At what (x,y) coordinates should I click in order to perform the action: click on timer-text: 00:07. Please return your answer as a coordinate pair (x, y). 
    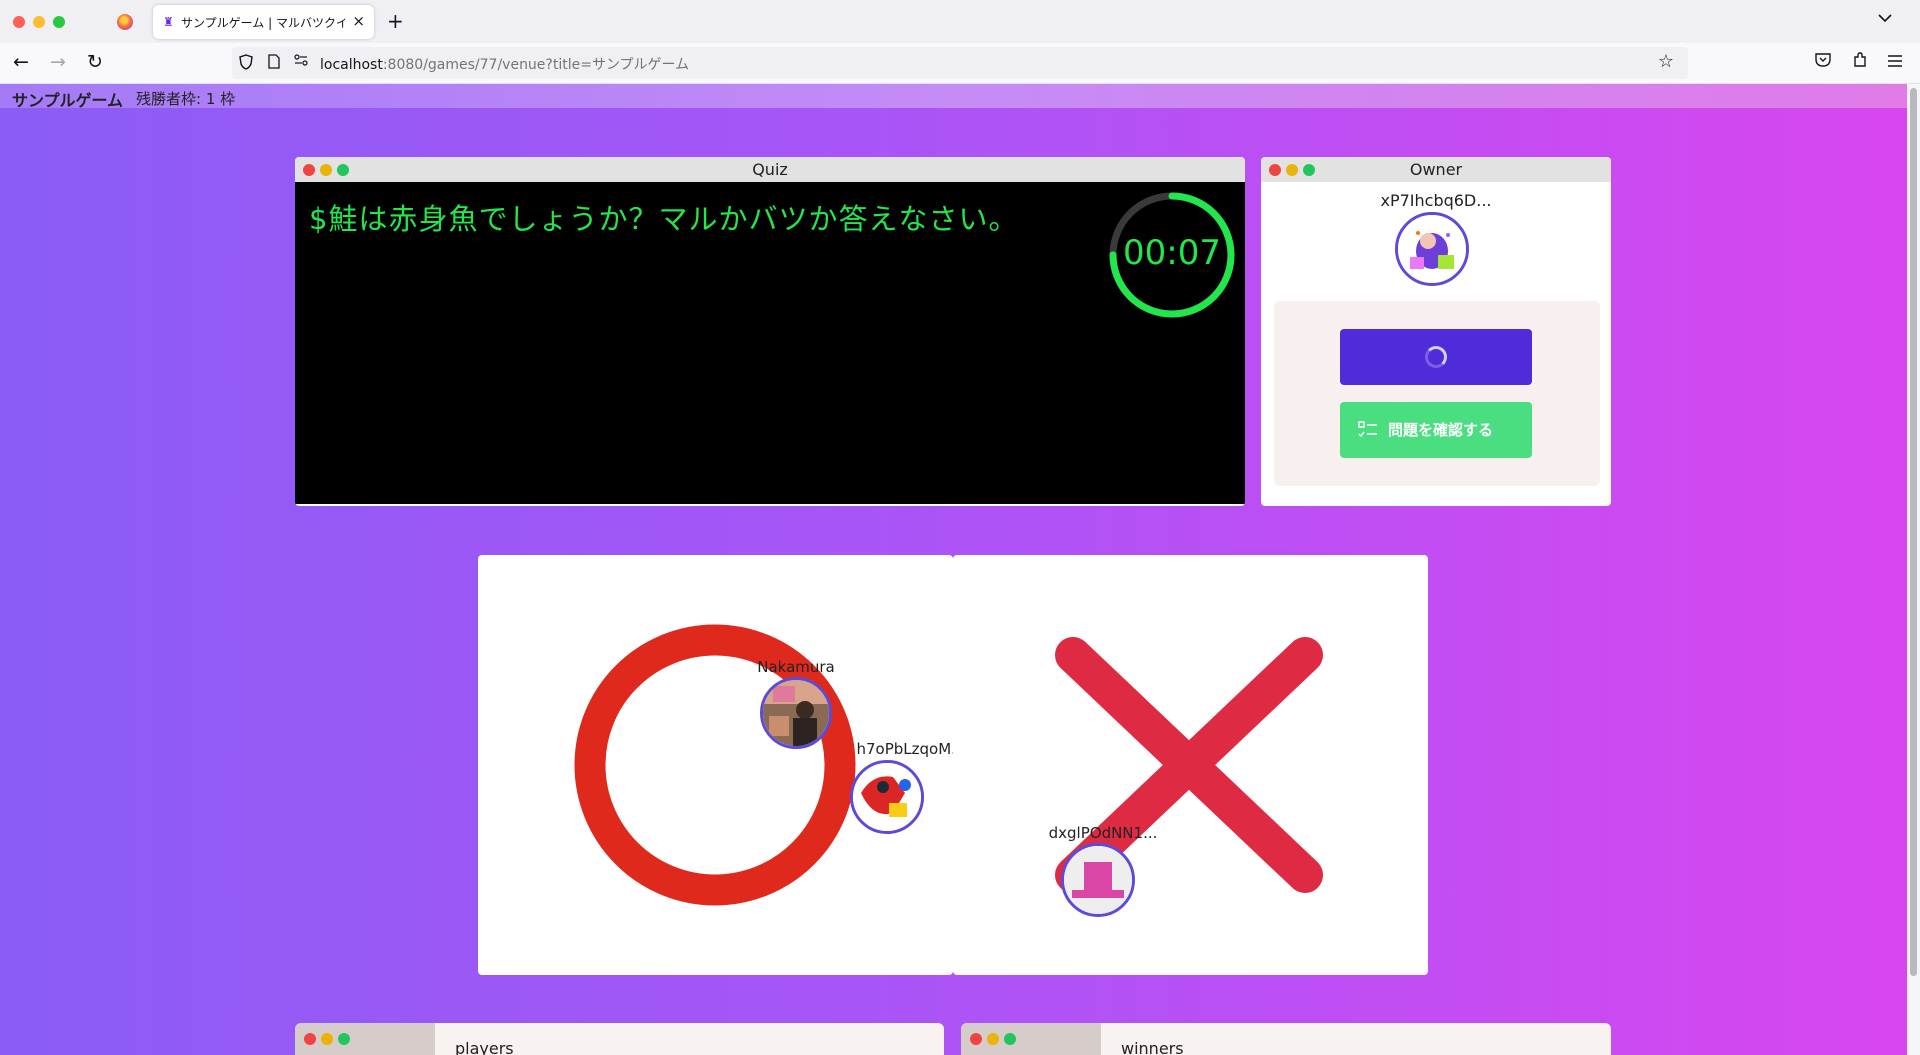
    Looking at the image, I should click on (1172, 253).